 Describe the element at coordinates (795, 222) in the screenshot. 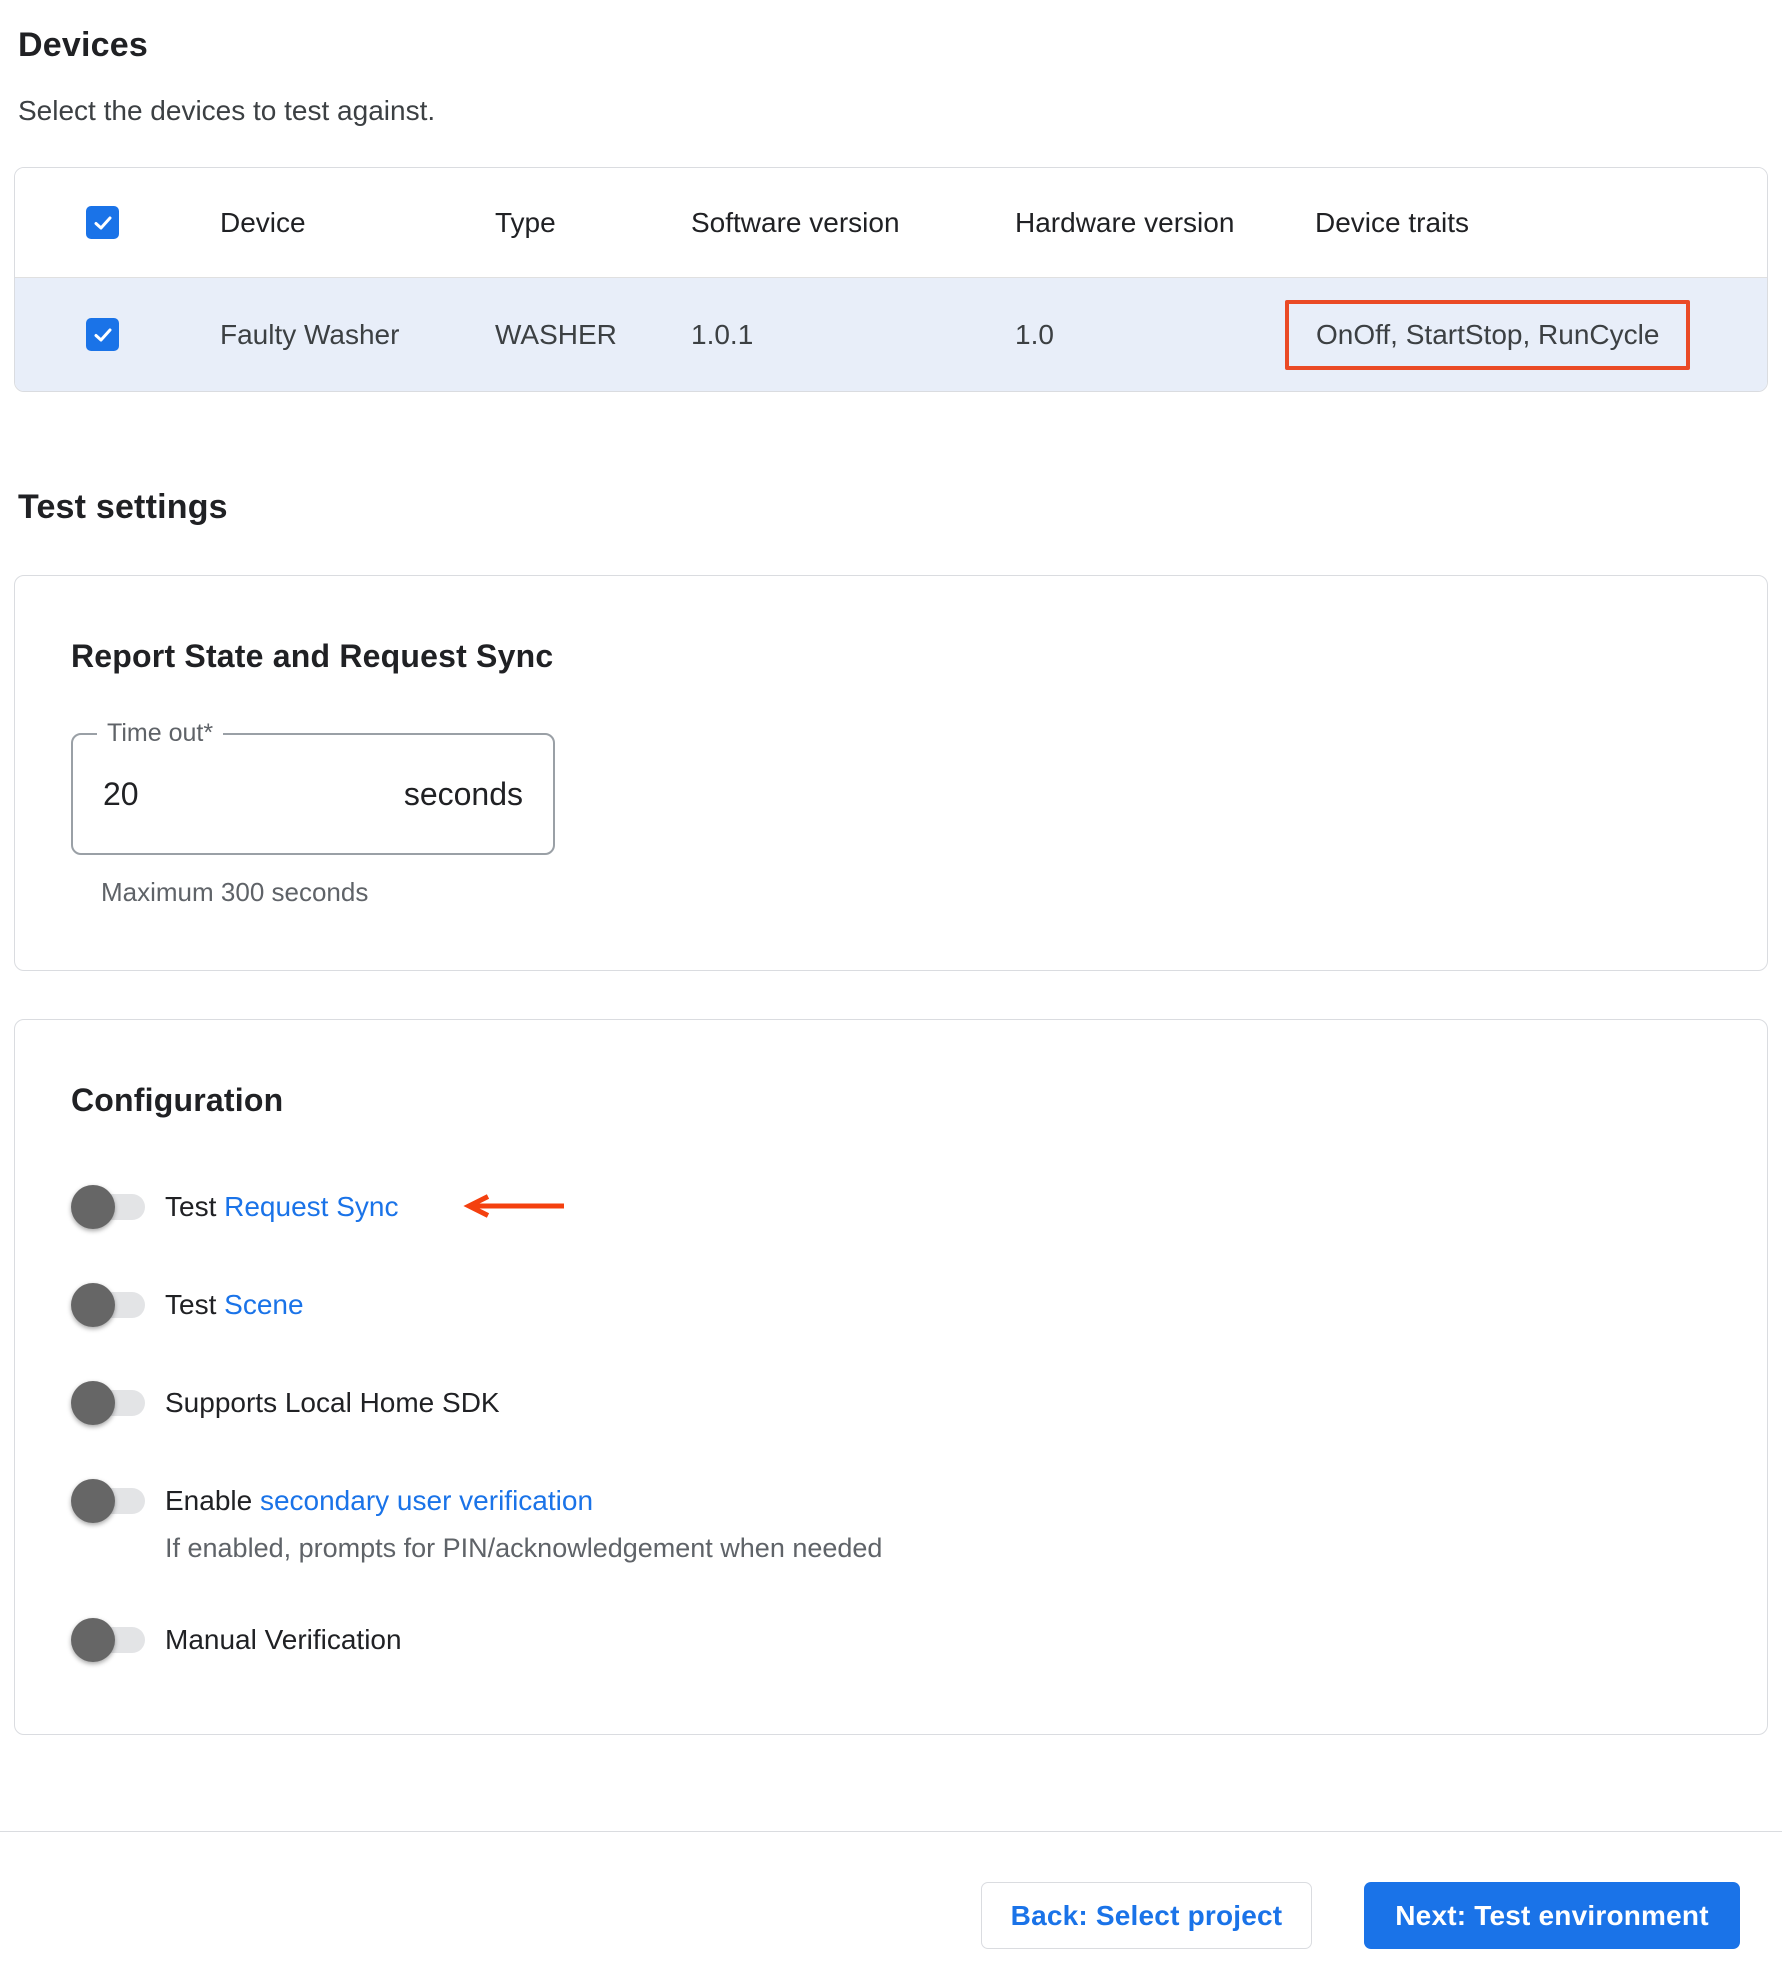

I see `column-header-software-version: Software version` at that location.